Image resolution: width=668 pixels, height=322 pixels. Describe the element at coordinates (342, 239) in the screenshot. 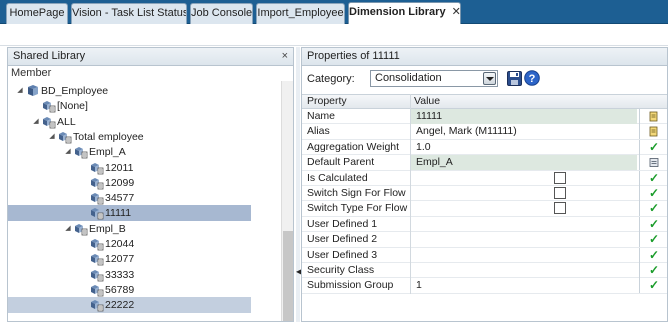

I see `property-name: User Defined 2` at that location.